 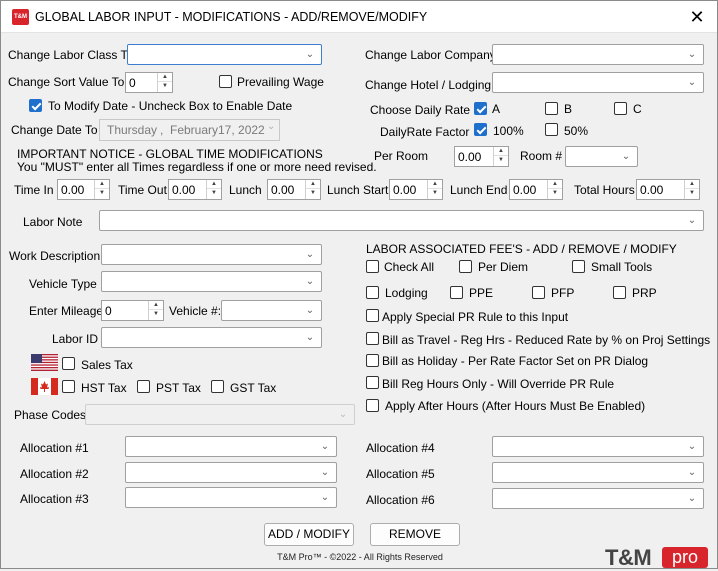 I want to click on labor-id-dropdown: ⌄, so click(x=211, y=337).